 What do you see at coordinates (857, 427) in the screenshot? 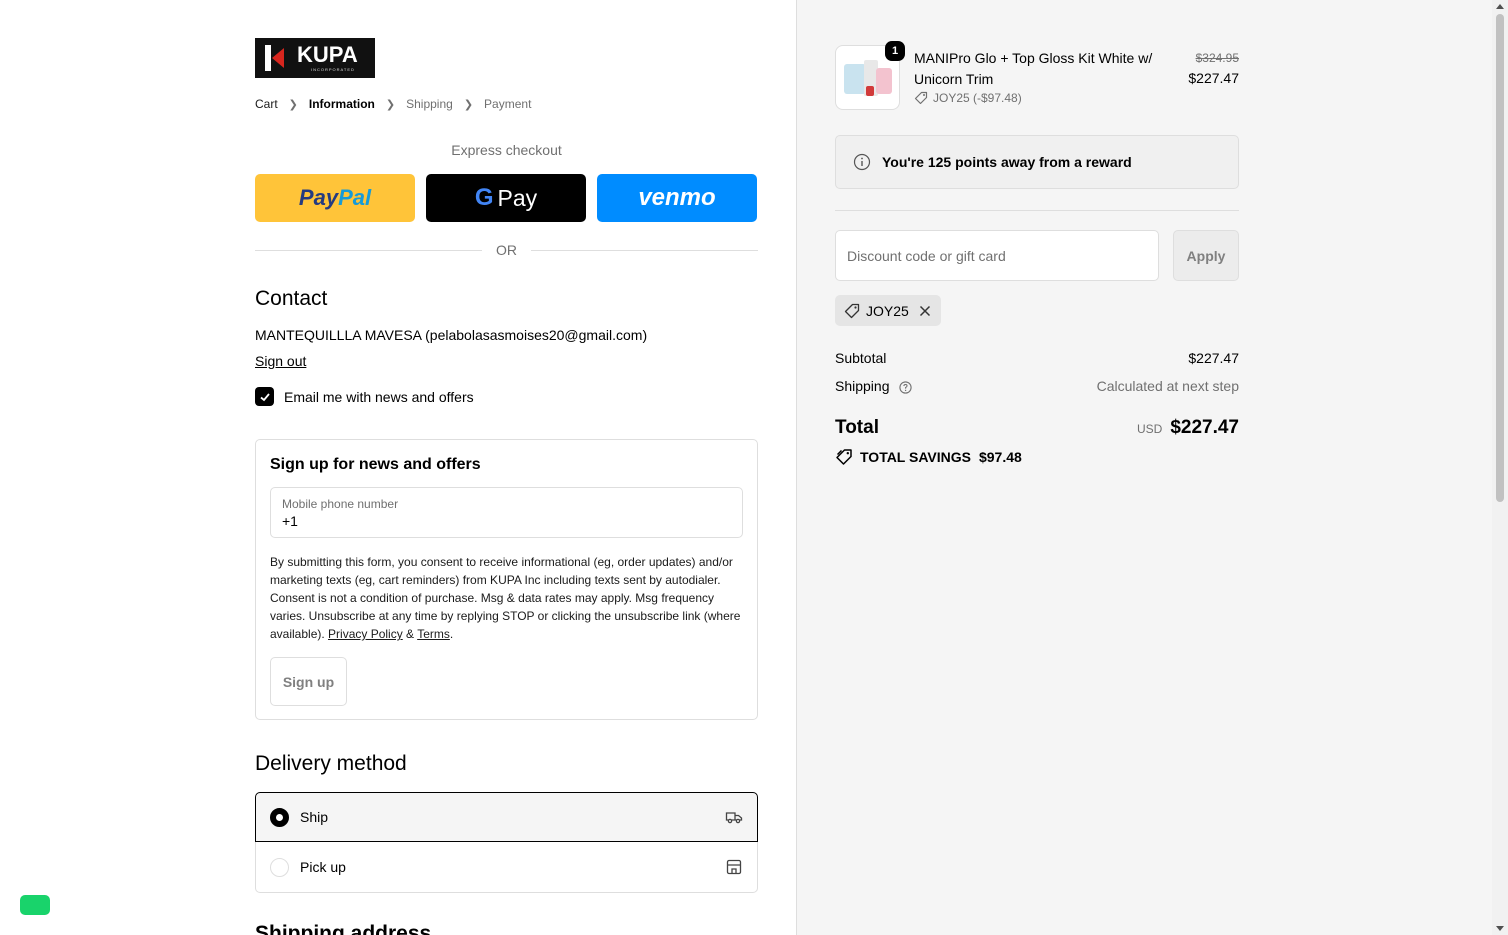
I see `total-label: Total` at bounding box center [857, 427].